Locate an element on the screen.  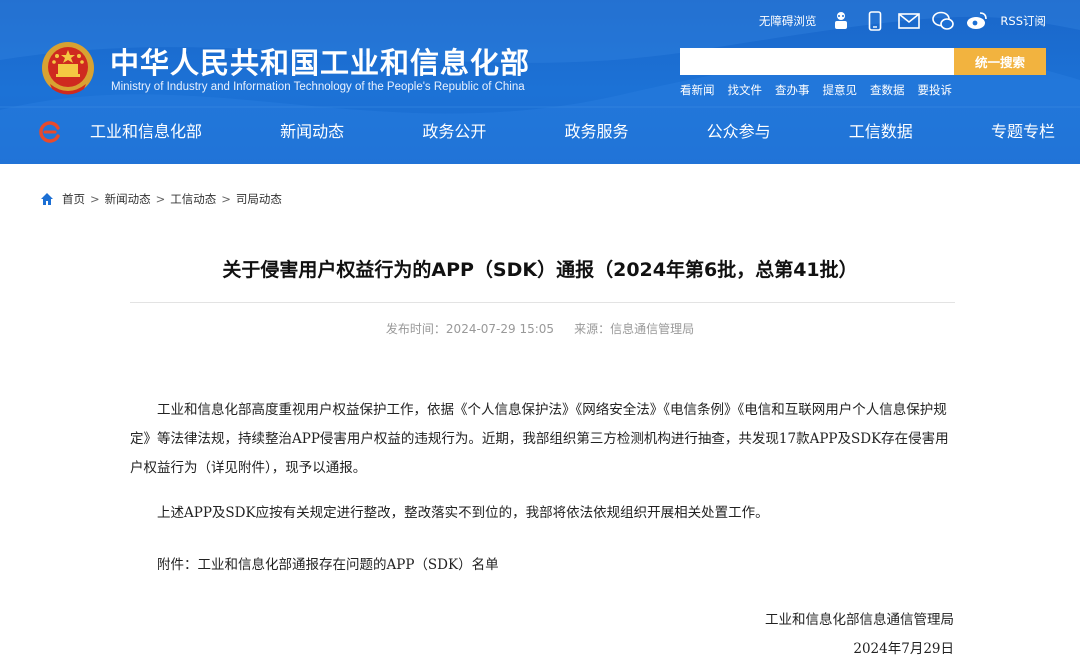
article-meta: 发布时间：2024-07-29 15:05 来源：信息通信管理局 is located at coordinates (540, 328).